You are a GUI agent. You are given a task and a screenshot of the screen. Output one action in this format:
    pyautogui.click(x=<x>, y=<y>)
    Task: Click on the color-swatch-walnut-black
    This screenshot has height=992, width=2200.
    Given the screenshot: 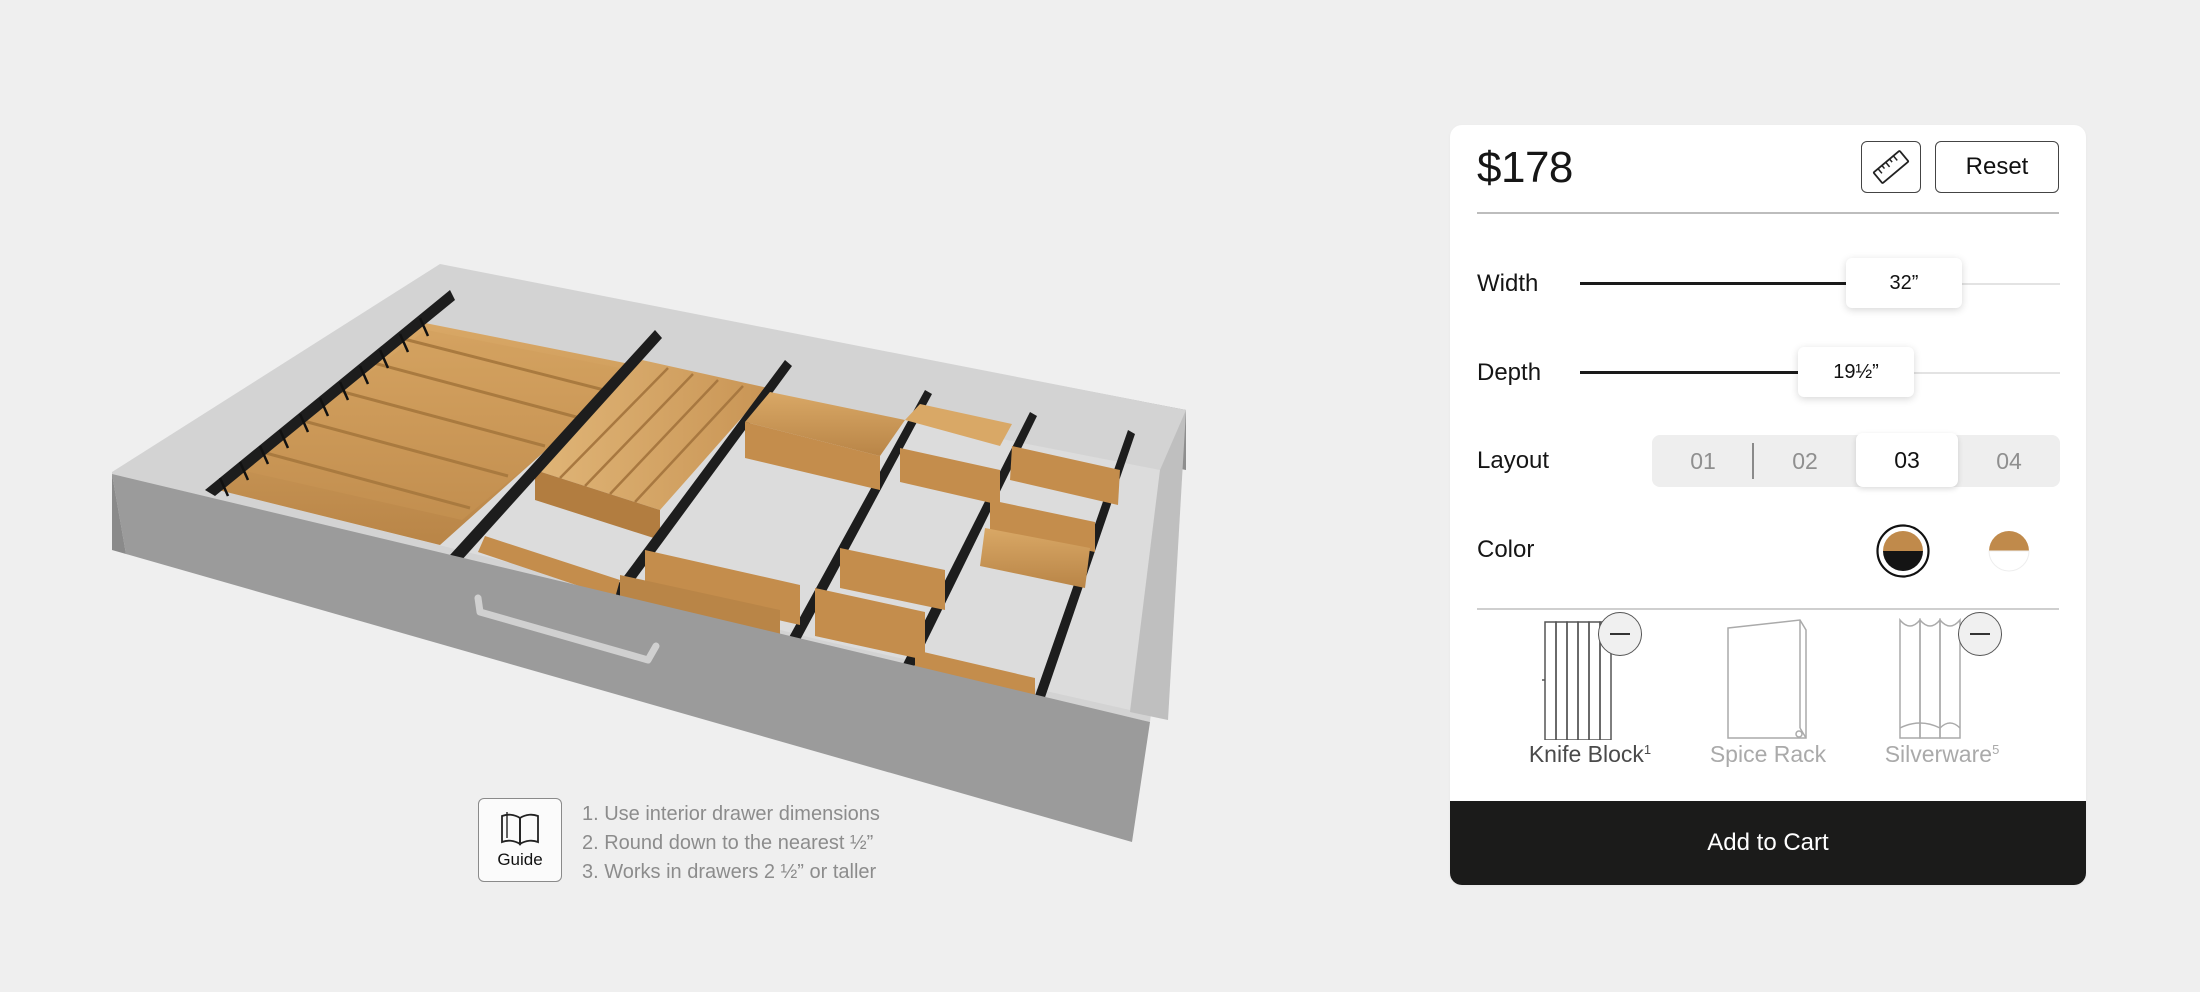 What is the action you would take?
    pyautogui.click(x=1903, y=551)
    